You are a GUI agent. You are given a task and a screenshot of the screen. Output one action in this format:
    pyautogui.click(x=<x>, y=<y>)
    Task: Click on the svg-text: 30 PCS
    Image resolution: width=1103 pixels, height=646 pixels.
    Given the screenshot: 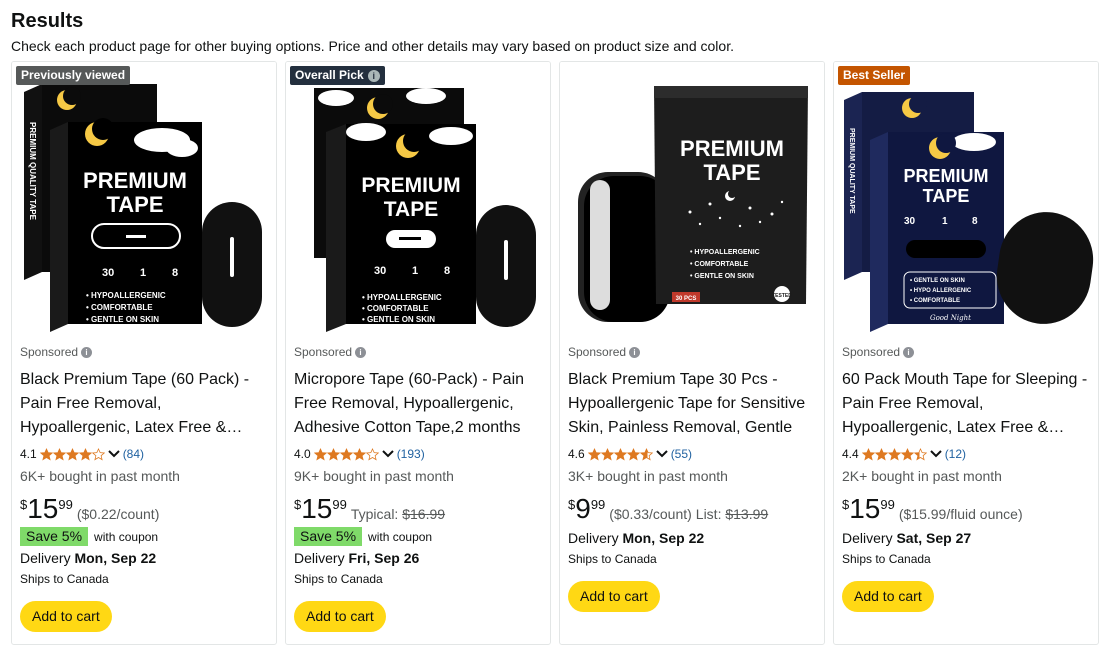 What is the action you would take?
    pyautogui.click(x=686, y=299)
    